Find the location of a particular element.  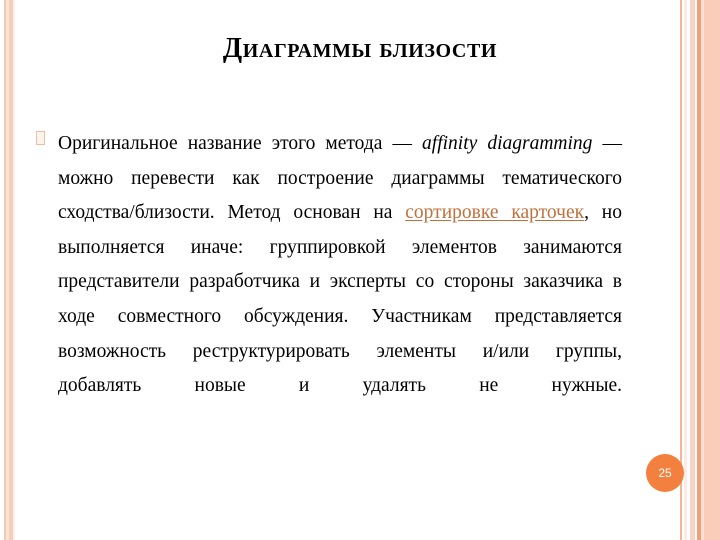

paragraph-text: Оригинальное название этого метода — is located at coordinates (240, 143).